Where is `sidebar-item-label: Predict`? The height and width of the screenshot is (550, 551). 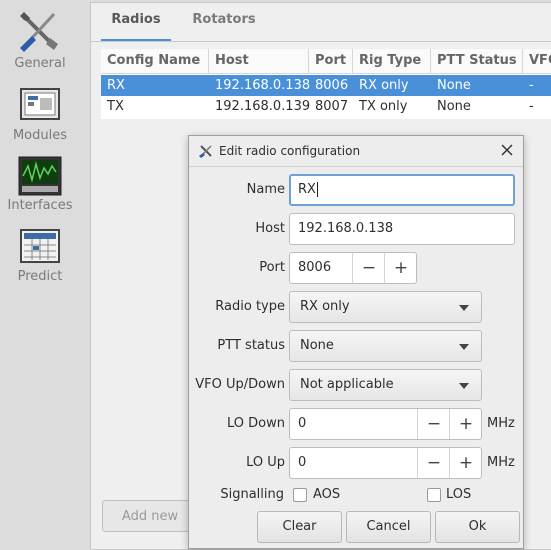
sidebar-item-label: Predict is located at coordinates (40, 276).